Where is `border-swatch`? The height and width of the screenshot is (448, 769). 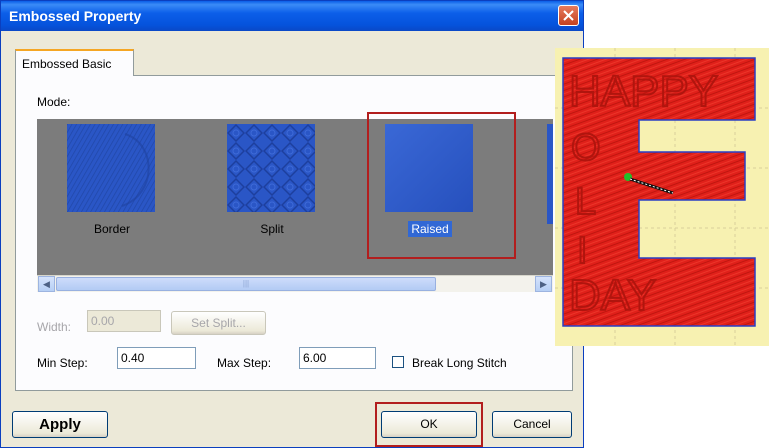 border-swatch is located at coordinates (111, 168).